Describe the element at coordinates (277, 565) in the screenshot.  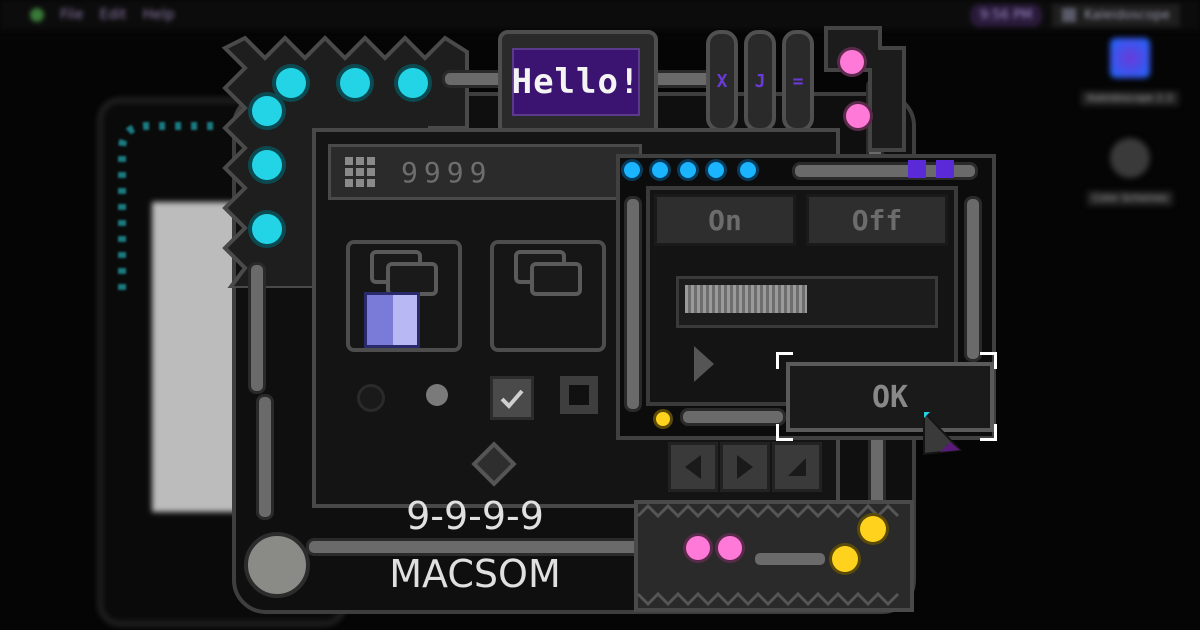
I see `round-knob` at that location.